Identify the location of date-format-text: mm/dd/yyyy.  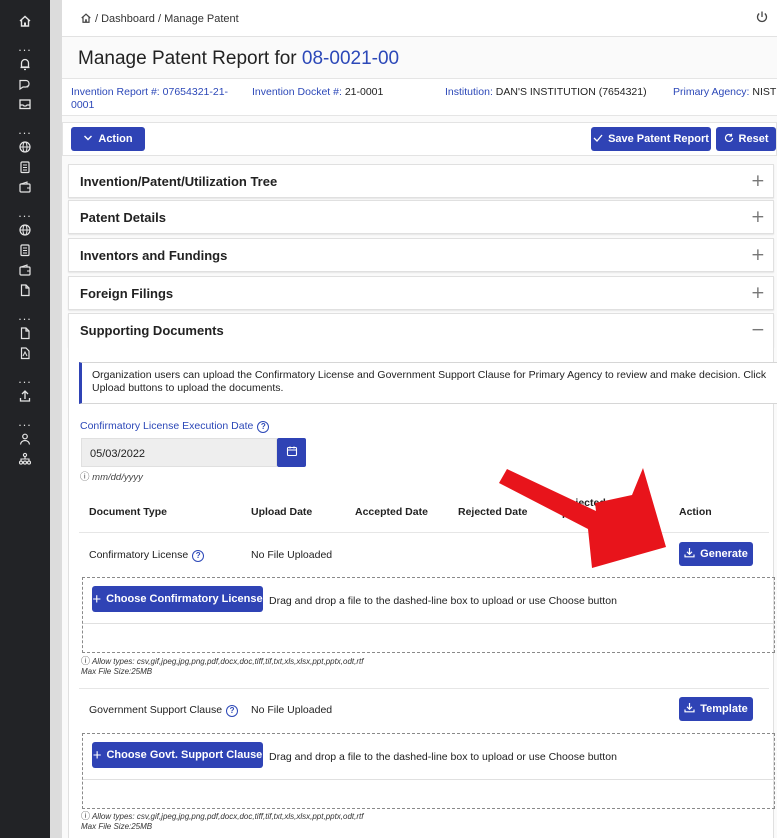
(117, 477).